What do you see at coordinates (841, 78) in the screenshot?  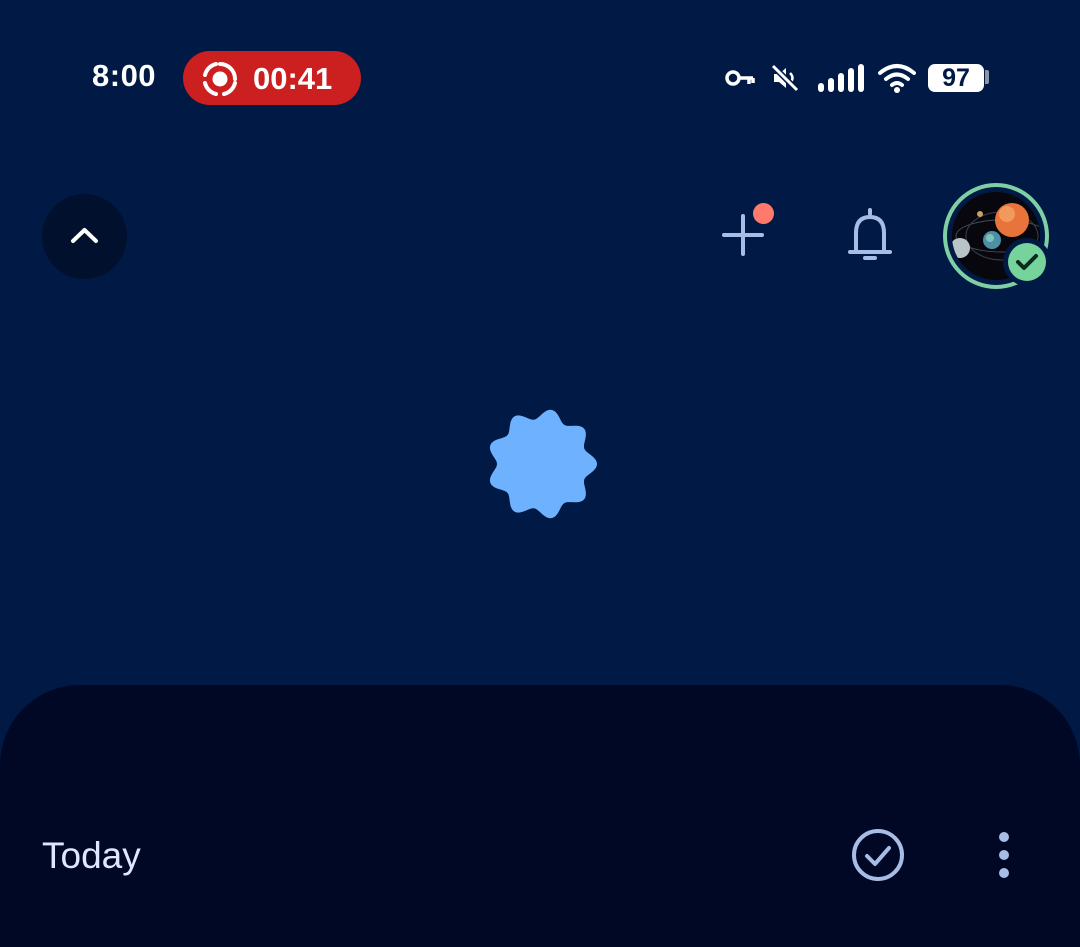 I see `signal-icon` at bounding box center [841, 78].